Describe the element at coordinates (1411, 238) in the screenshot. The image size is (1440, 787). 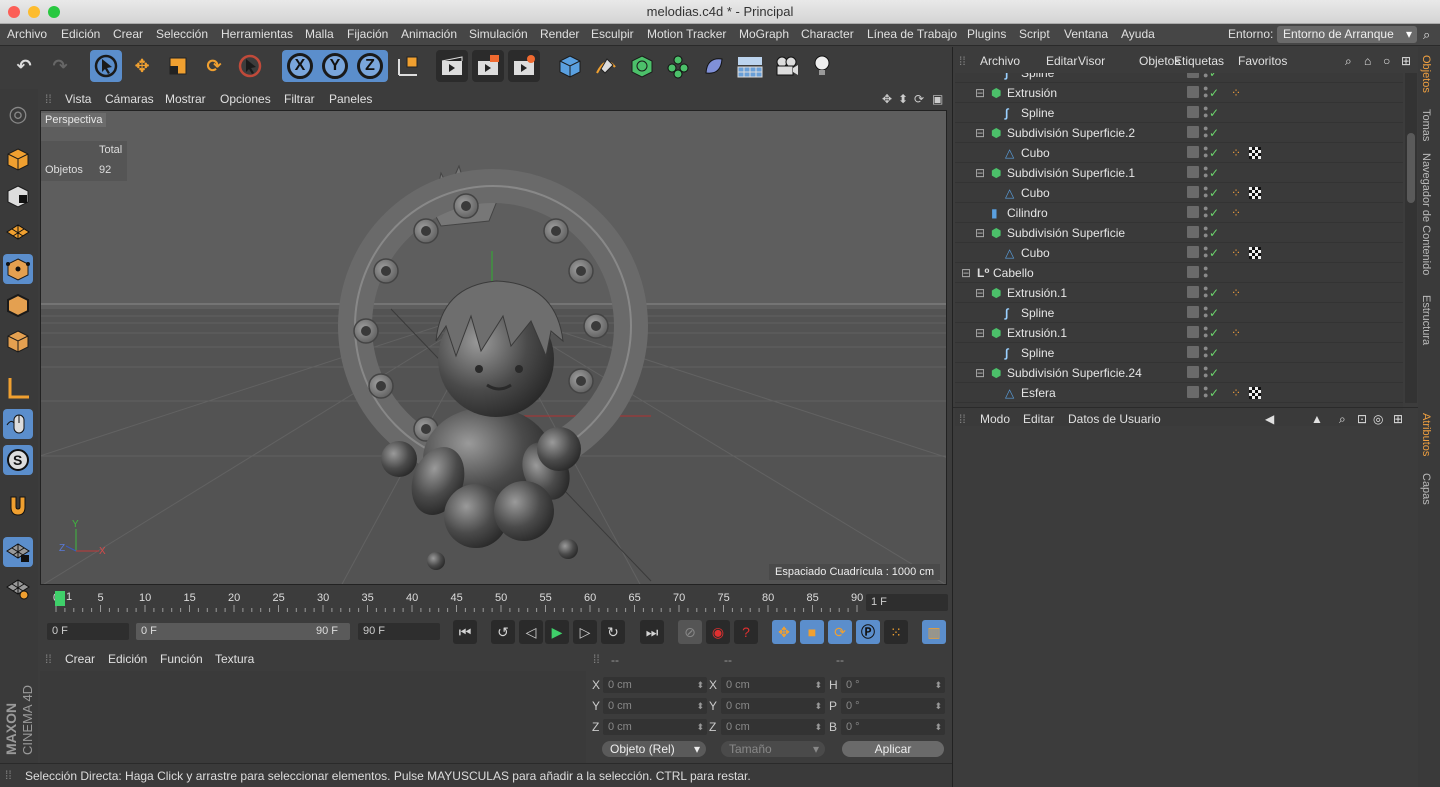
I see `object-tree-scrollbar` at that location.